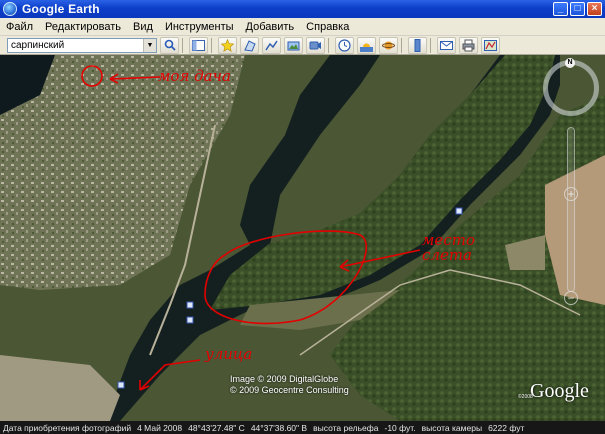  I want to click on search-button, so click(169, 45).